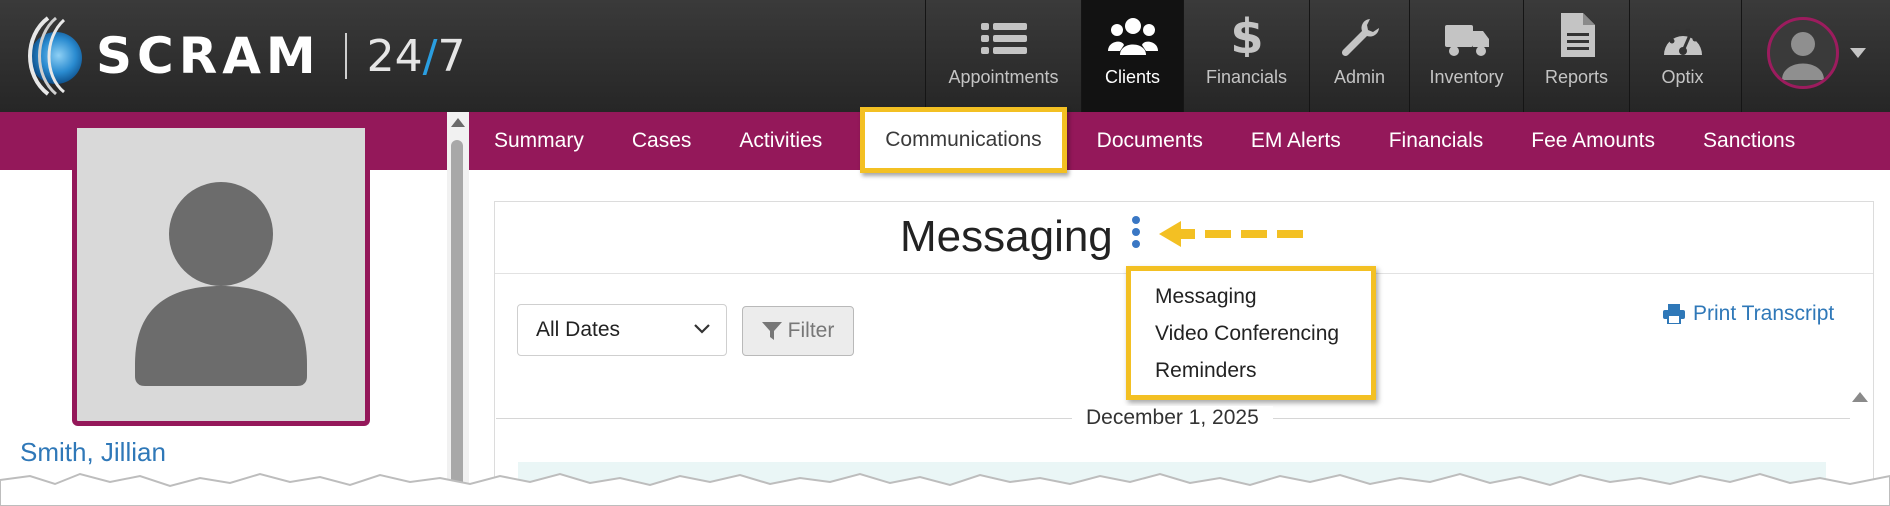  I want to click on arrow-left-icon, so click(1231, 234).